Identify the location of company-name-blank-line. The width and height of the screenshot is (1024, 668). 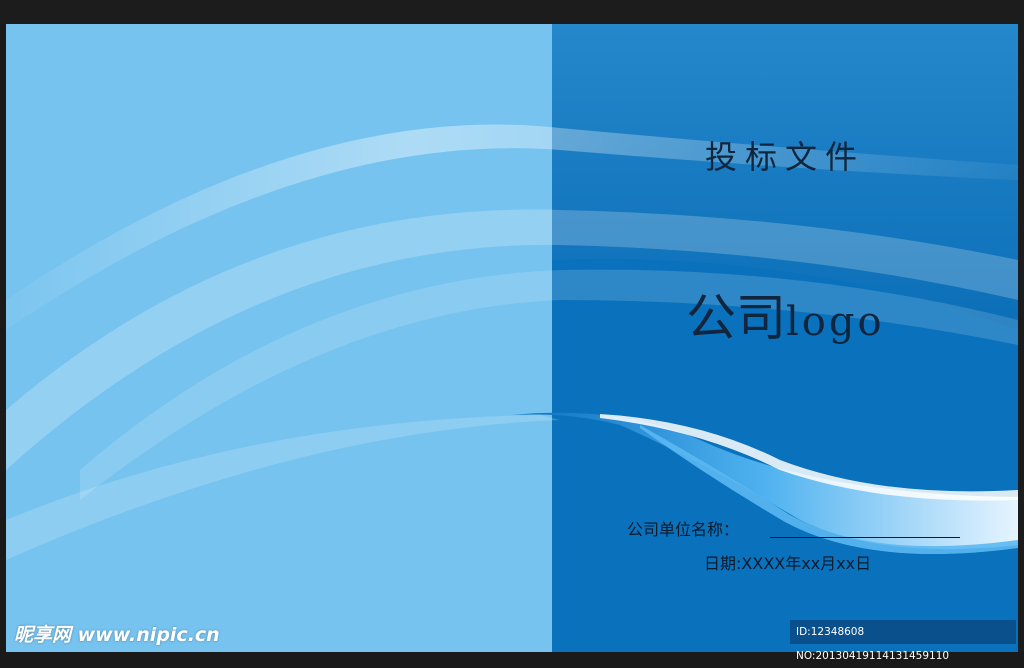
(865, 537).